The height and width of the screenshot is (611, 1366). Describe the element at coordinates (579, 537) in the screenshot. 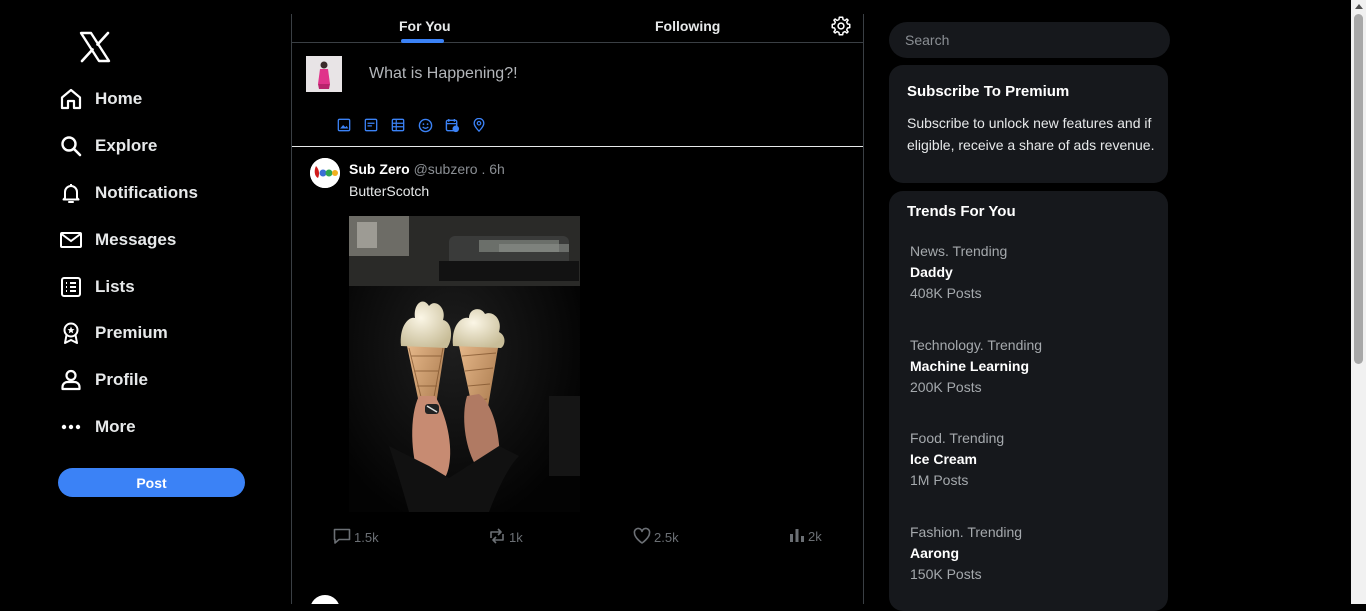

I see `tweet-actions: 1.5k 1k 2.5k 2k` at that location.